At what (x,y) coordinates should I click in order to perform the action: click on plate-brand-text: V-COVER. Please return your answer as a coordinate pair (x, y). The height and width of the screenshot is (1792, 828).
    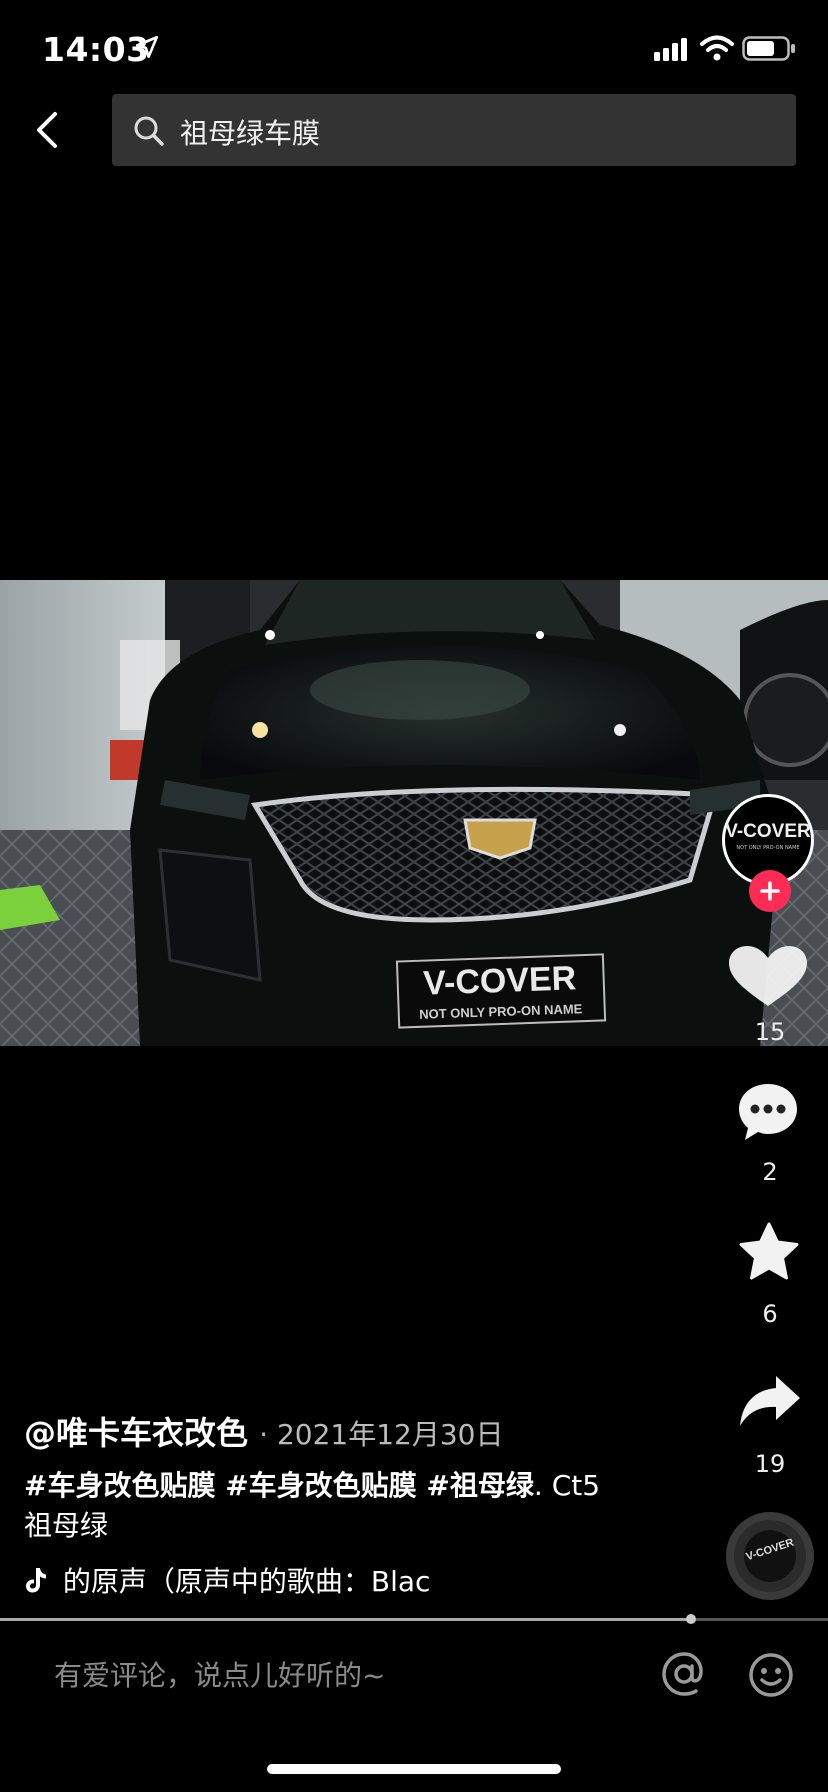
    Looking at the image, I should click on (500, 980).